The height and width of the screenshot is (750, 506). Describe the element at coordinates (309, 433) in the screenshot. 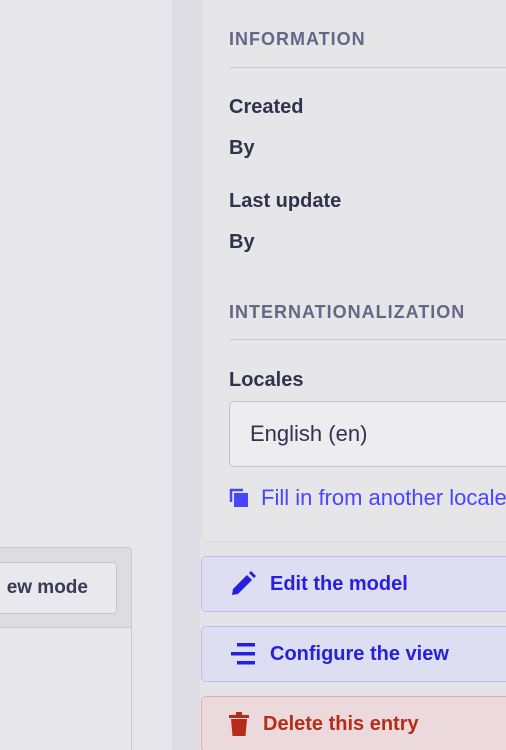

I see `locales-selected-value: English (en)` at that location.